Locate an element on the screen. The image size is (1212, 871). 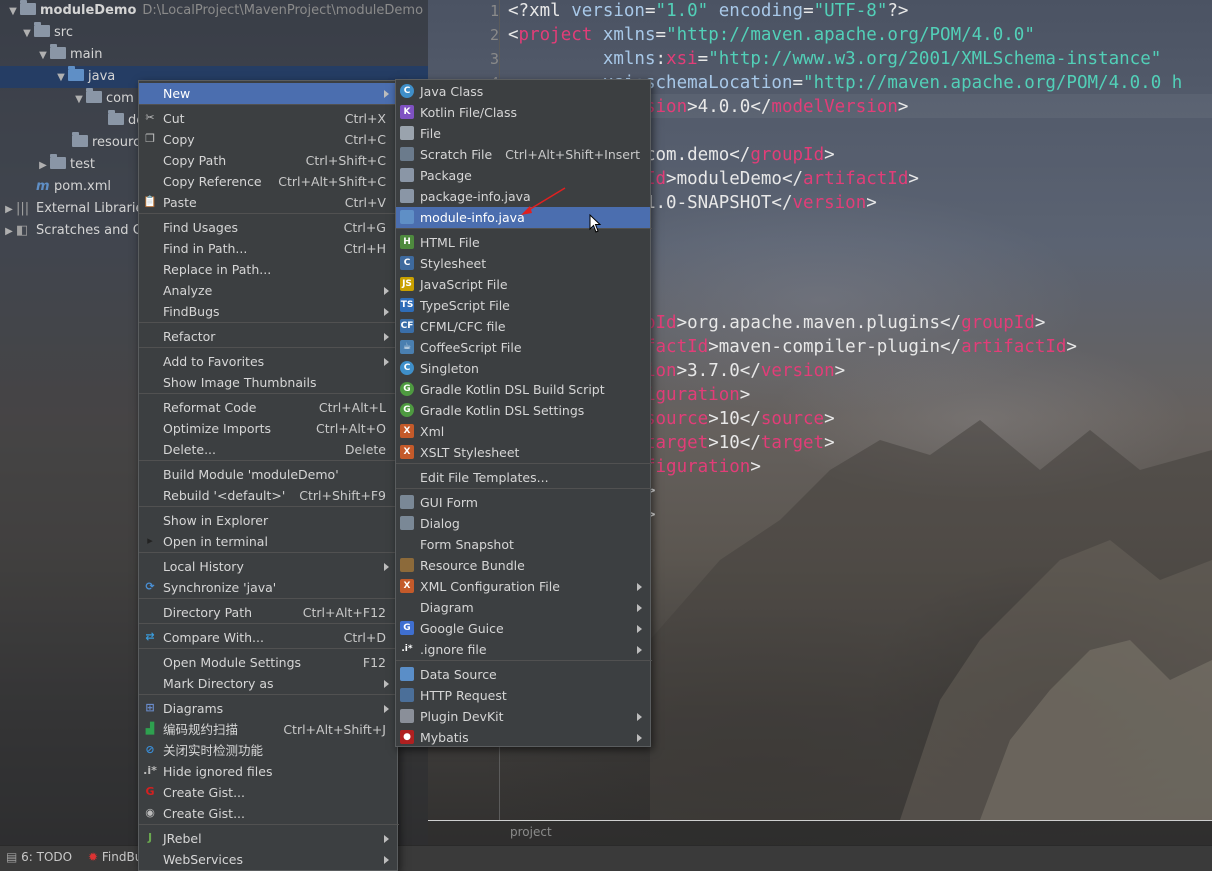
annotation-arrow is located at coordinates (543, 201).